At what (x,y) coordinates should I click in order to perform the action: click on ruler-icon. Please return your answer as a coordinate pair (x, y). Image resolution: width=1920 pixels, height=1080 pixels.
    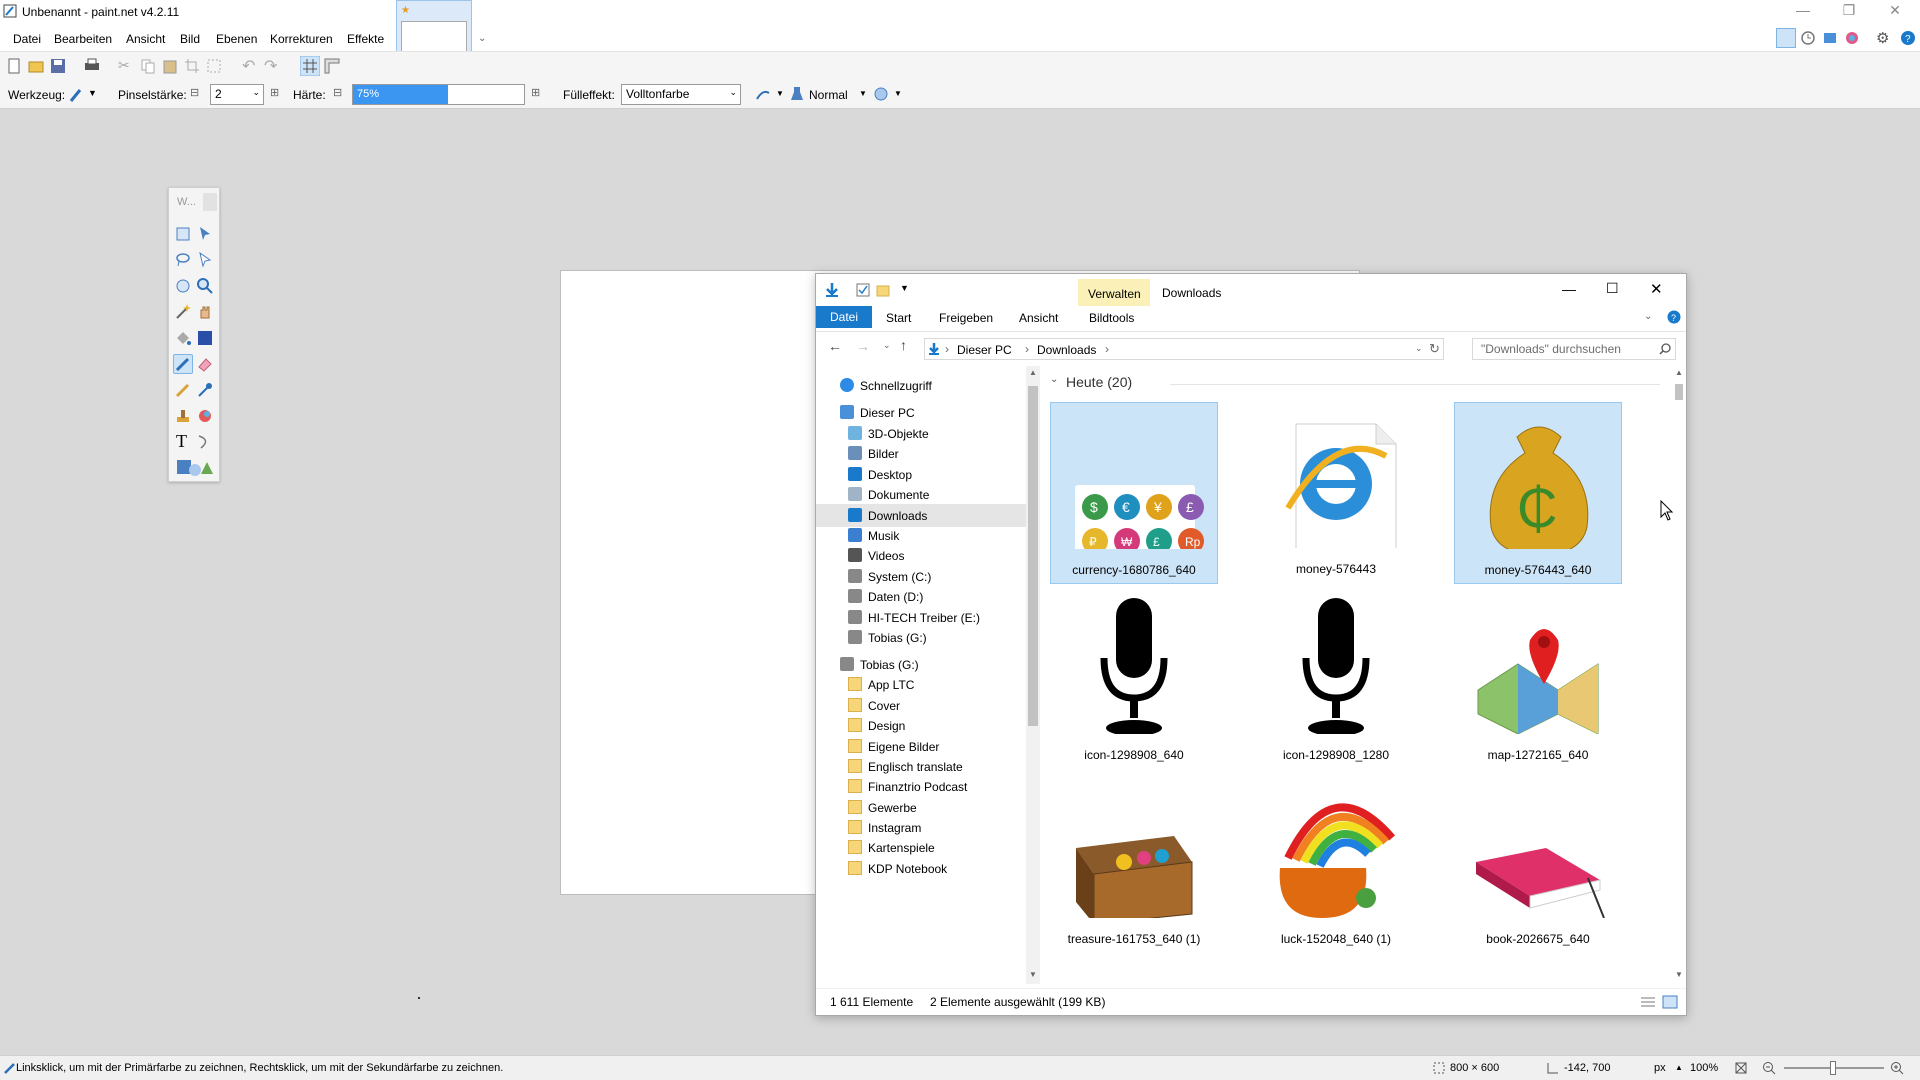
    Looking at the image, I should click on (332, 66).